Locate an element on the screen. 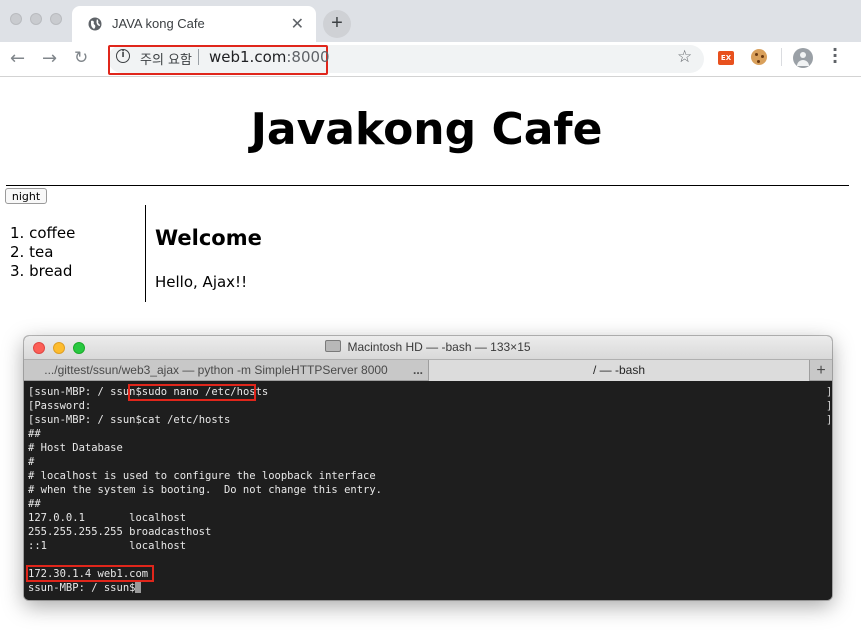 The width and height of the screenshot is (861, 642). url-text: web1.com:8000 is located at coordinates (269, 57).